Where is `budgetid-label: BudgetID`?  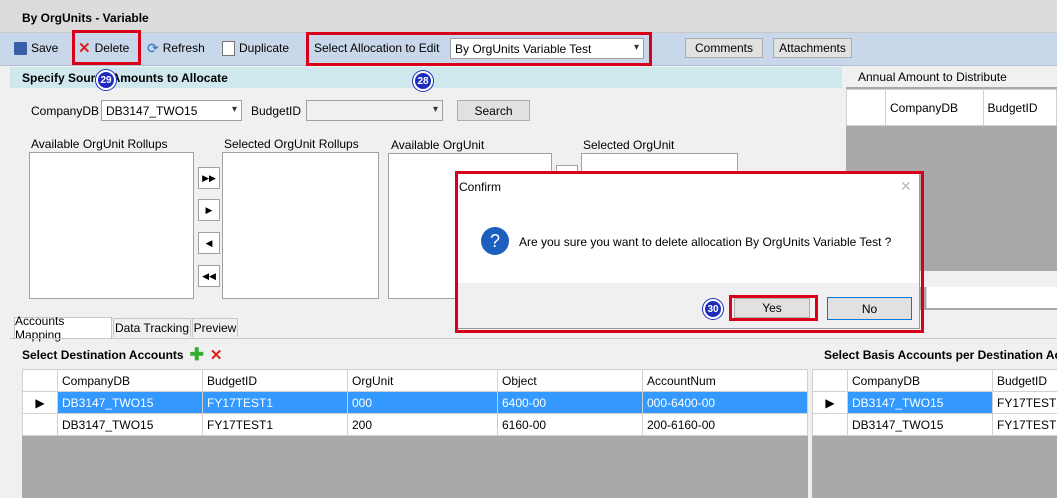
budgetid-label: BudgetID is located at coordinates (276, 111).